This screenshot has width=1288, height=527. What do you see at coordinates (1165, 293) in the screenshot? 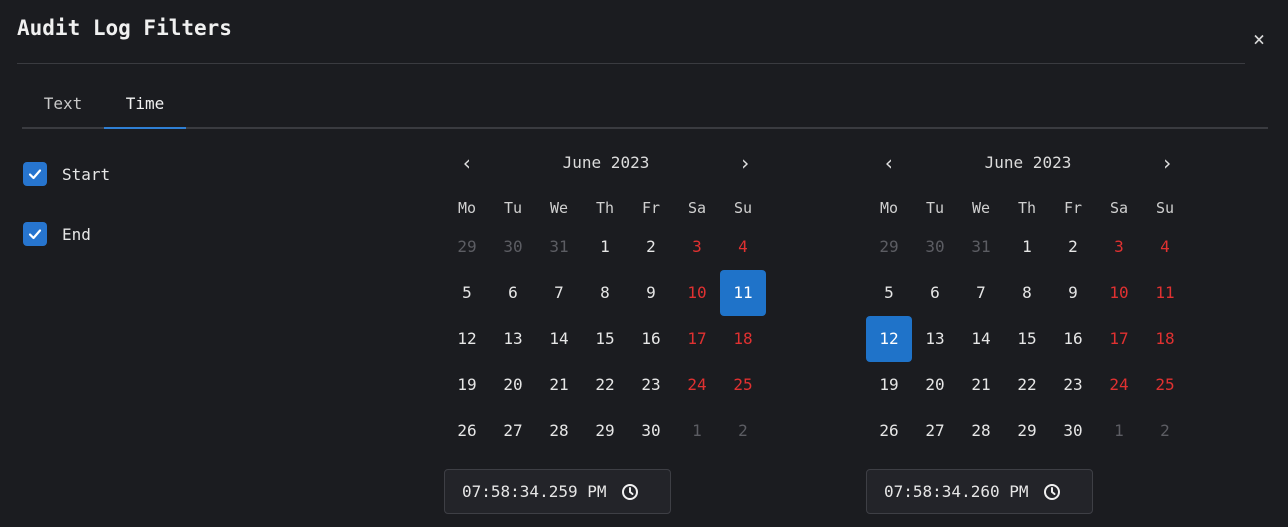
I see `calendar-day: 11` at bounding box center [1165, 293].